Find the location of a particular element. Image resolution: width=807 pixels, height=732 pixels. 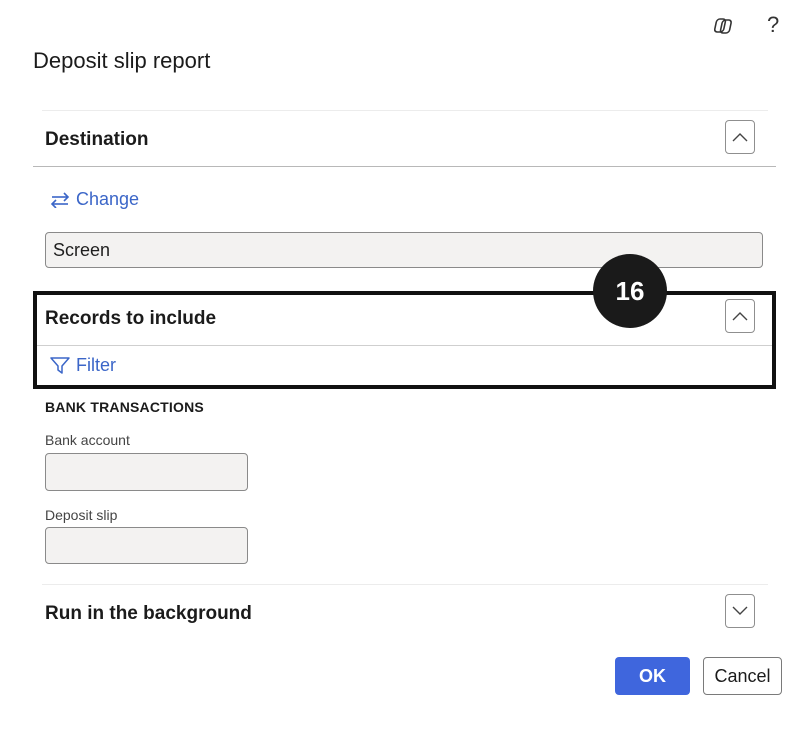

bank-transactions-header: BANK TRANSACTIONS is located at coordinates (124, 407).